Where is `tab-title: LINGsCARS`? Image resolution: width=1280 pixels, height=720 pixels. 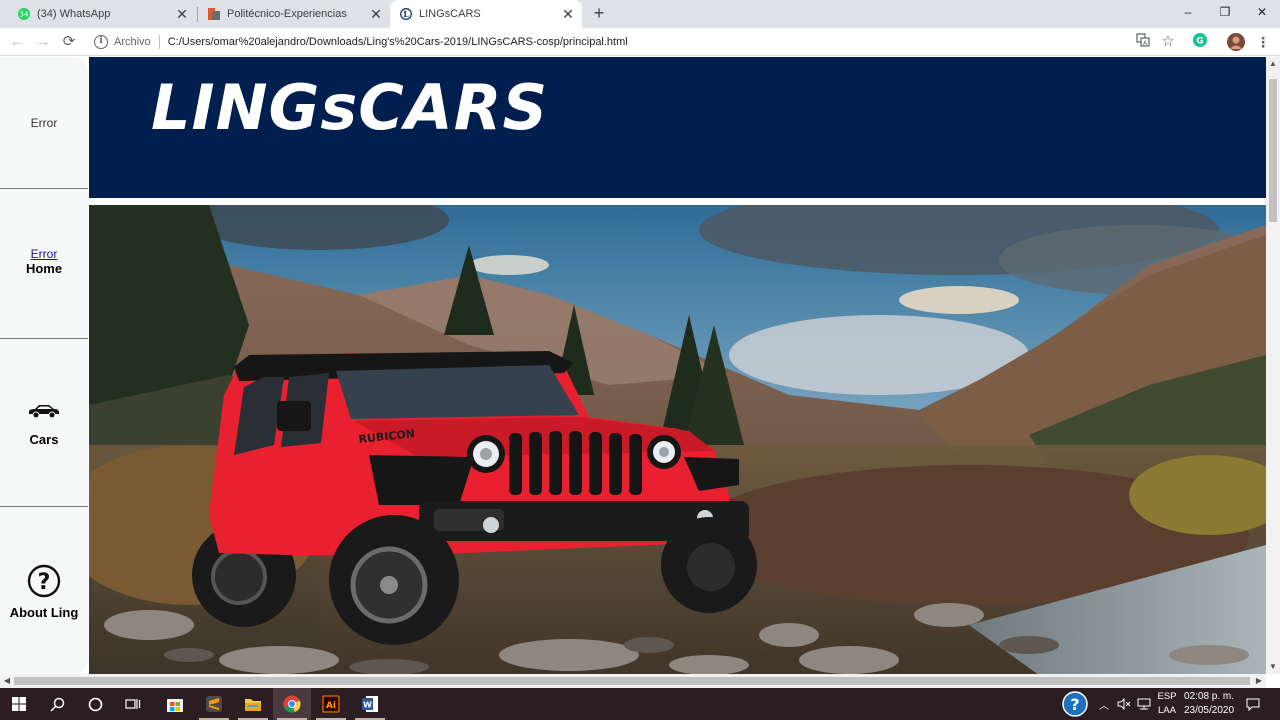 tab-title: LINGsCARS is located at coordinates (450, 14).